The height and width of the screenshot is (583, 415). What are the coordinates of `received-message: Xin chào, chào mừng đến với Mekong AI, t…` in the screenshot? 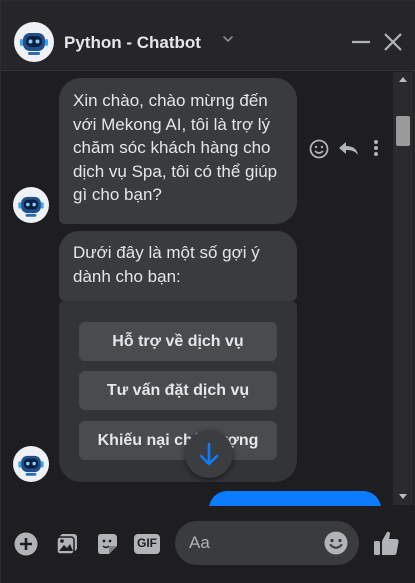 It's located at (178, 151).